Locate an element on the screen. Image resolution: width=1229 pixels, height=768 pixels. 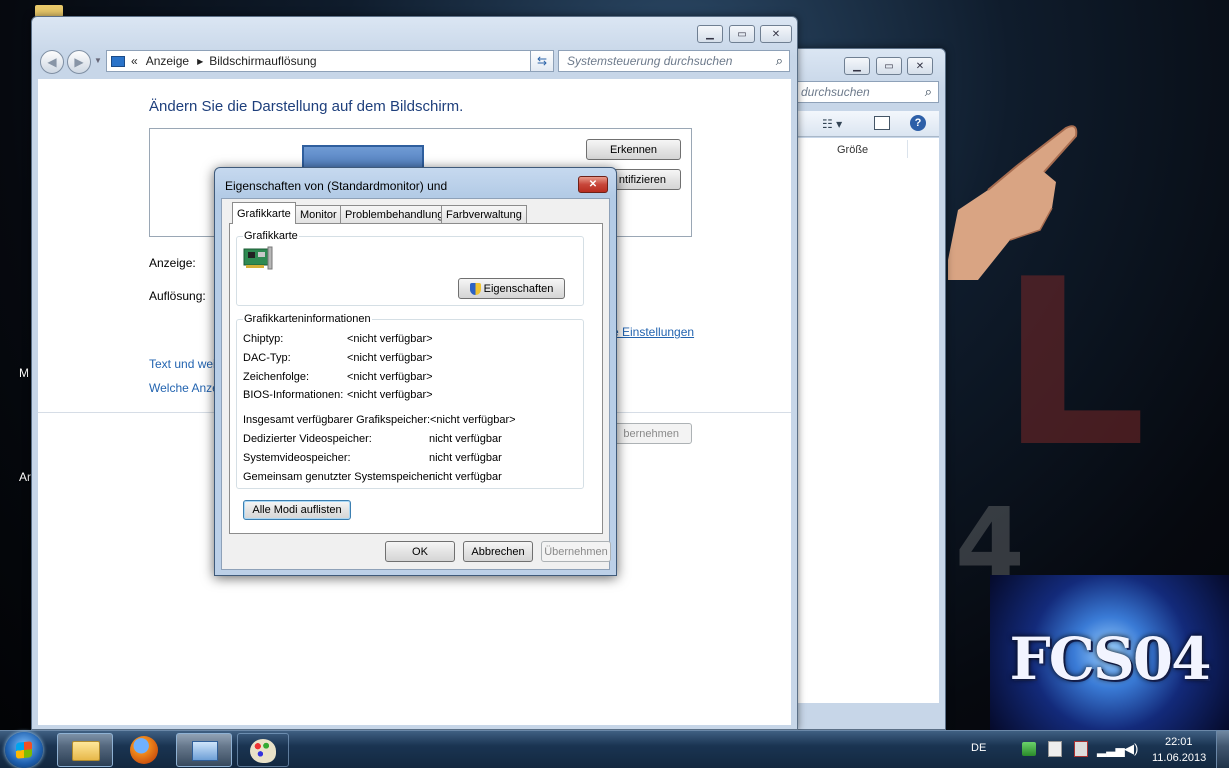
dialog-title: Eigenschaften von (Standardmonitor) und is located at coordinates (336, 186).